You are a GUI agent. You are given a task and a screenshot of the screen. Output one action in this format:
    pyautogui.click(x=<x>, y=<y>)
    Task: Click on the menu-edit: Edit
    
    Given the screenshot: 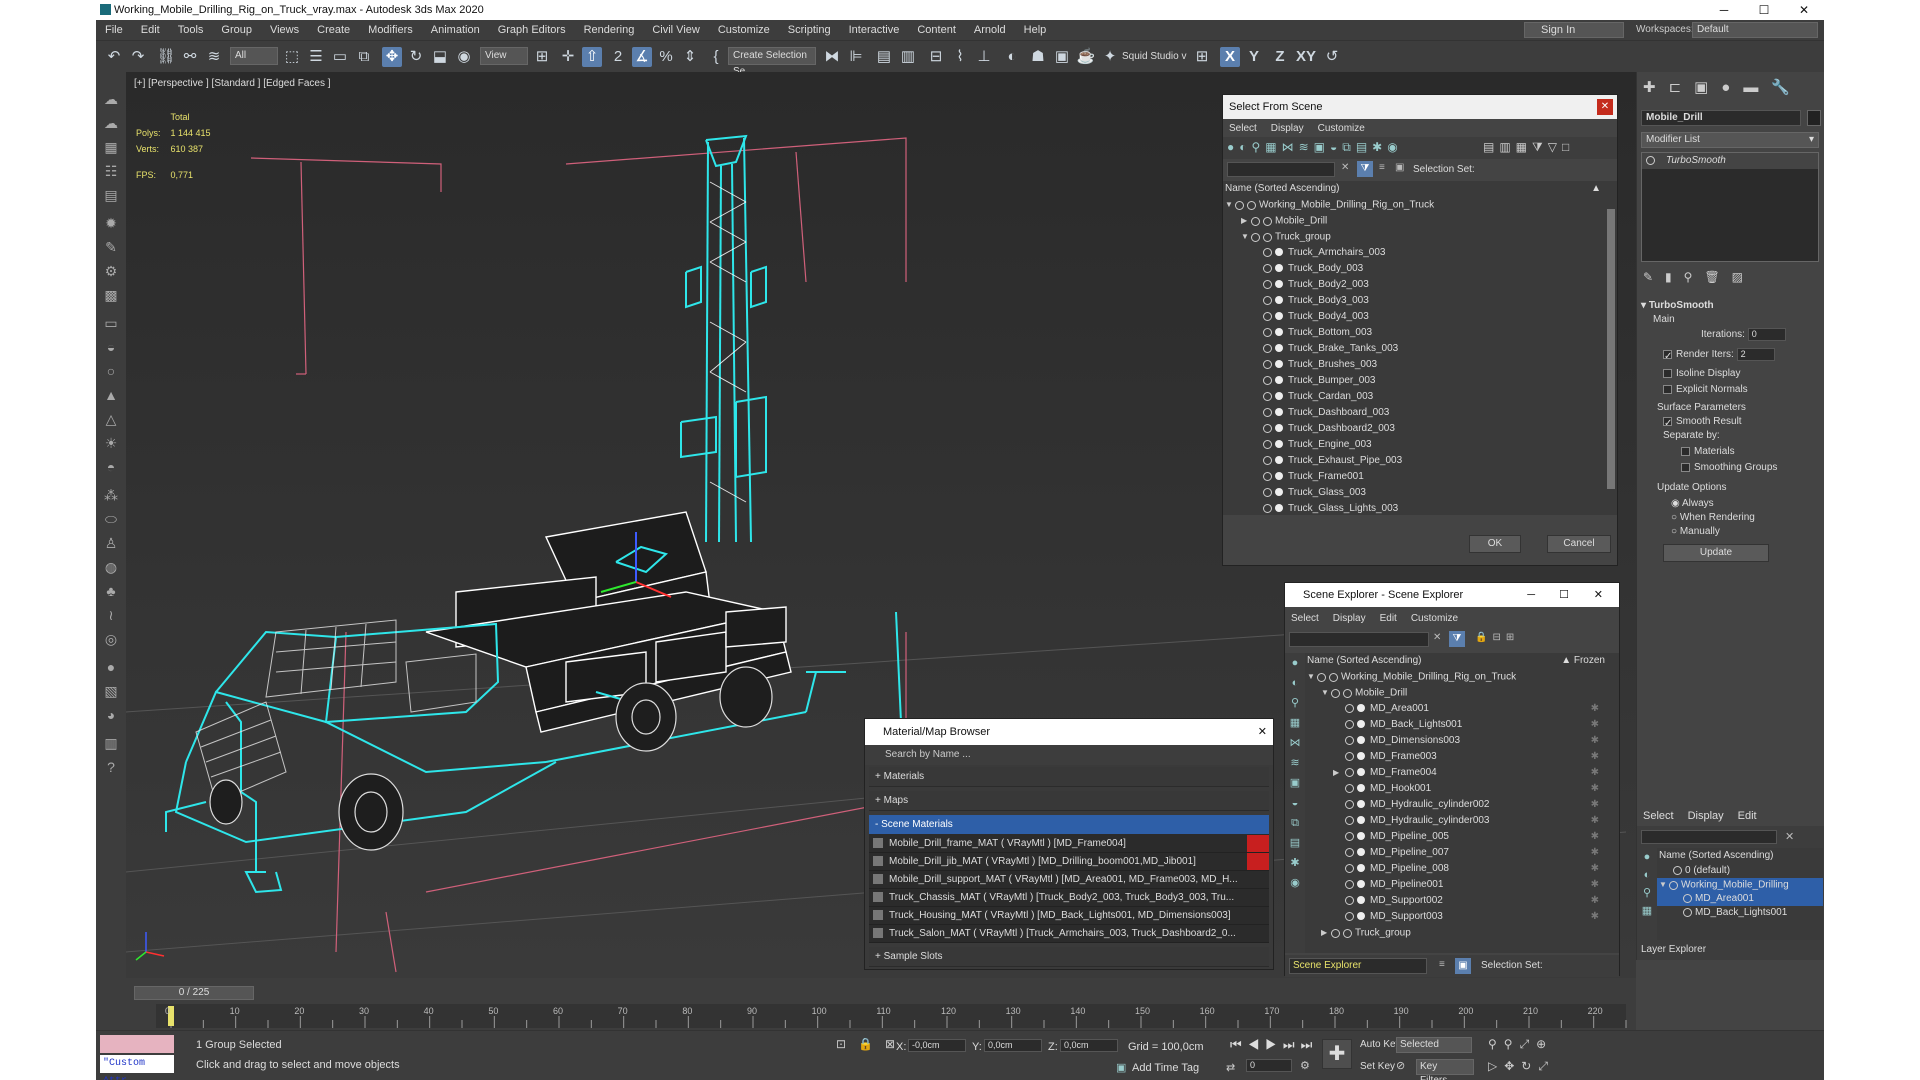 What is the action you would take?
    pyautogui.click(x=150, y=30)
    